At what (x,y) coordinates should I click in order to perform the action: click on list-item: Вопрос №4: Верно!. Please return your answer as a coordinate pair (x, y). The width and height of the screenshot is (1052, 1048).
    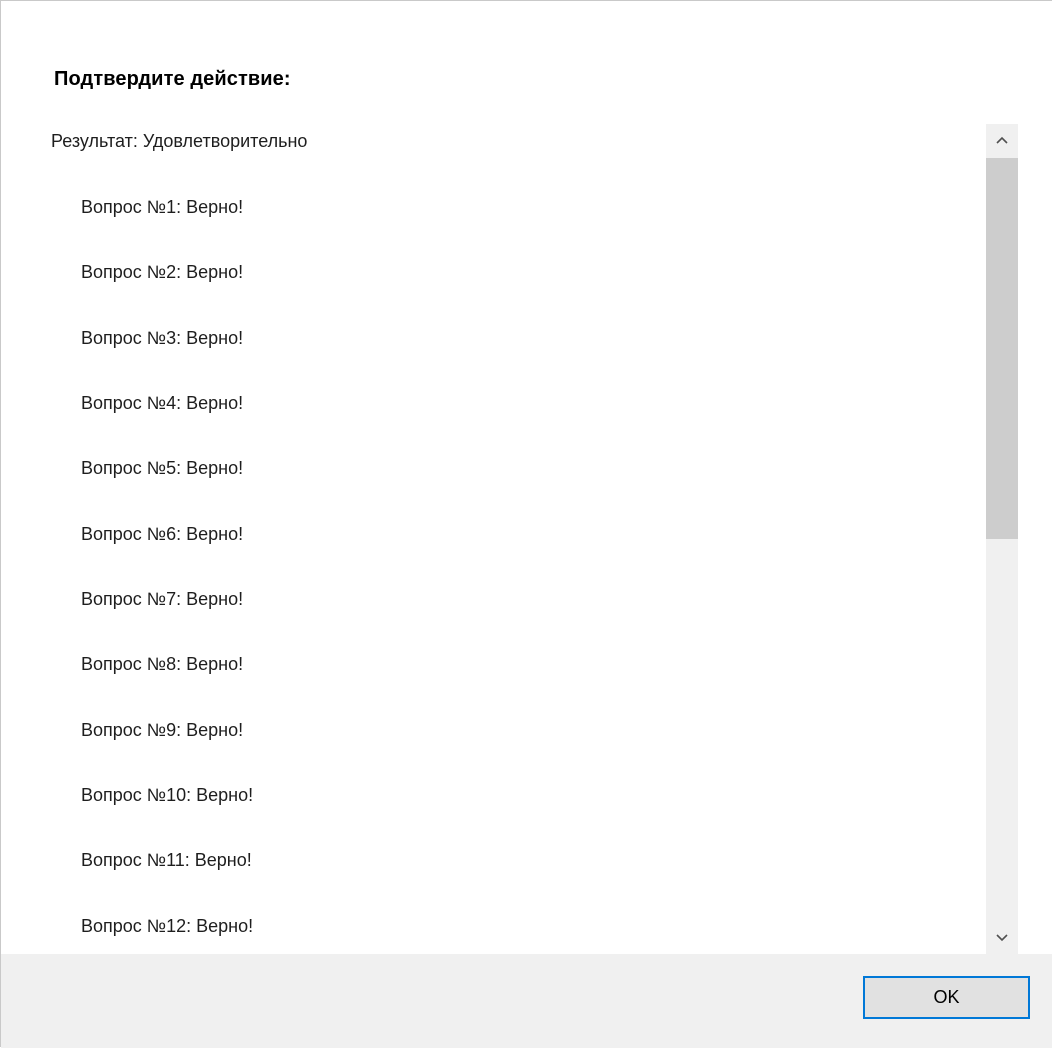
    Looking at the image, I should click on (162, 403).